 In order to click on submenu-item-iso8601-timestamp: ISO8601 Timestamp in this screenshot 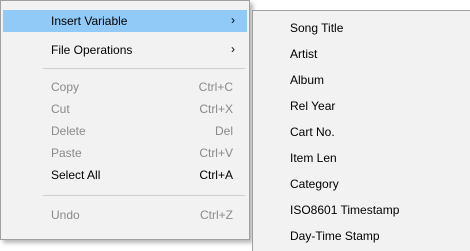, I will do `click(361, 210)`.